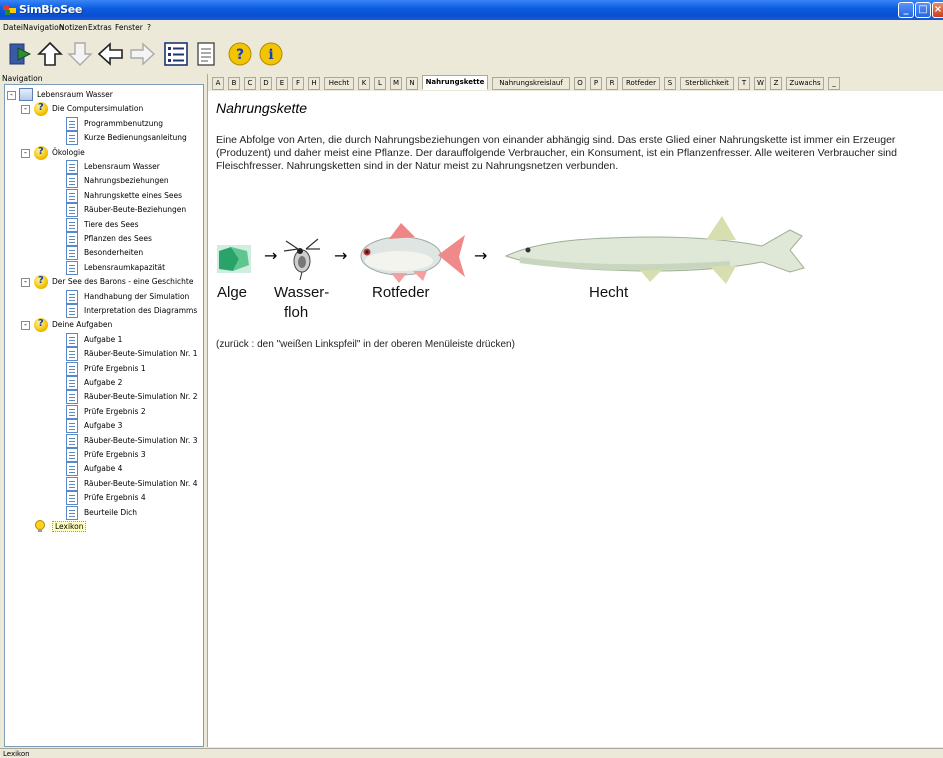 This screenshot has width=943, height=758. What do you see at coordinates (937, 10) in the screenshot?
I see `close-button: ×` at bounding box center [937, 10].